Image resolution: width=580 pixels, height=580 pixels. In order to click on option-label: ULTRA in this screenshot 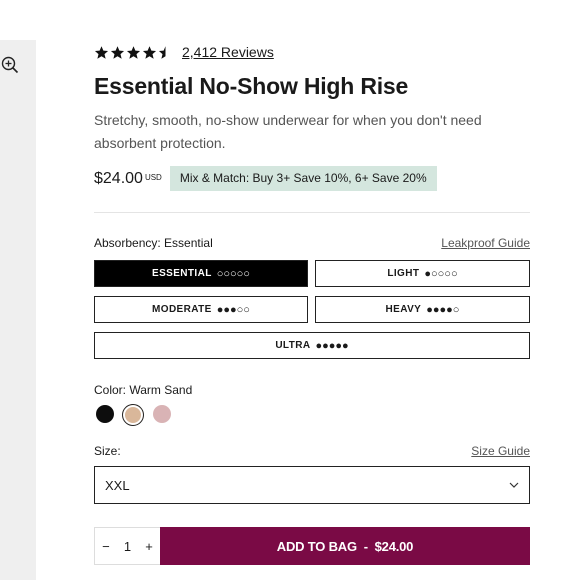, I will do `click(293, 345)`.